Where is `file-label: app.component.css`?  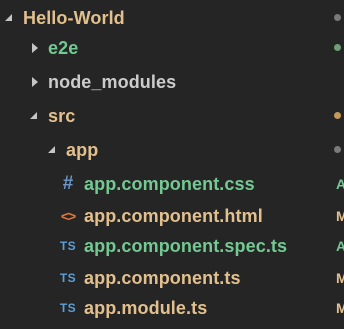 file-label: app.component.css is located at coordinates (169, 183).